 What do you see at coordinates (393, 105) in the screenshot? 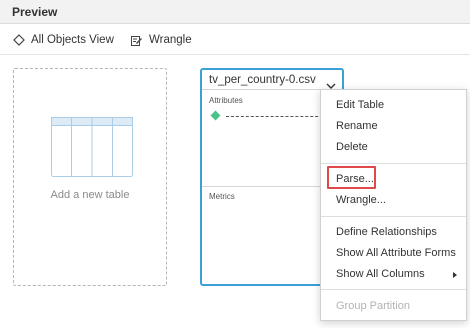
I see `menu-item-edit-table: Edit Table` at bounding box center [393, 105].